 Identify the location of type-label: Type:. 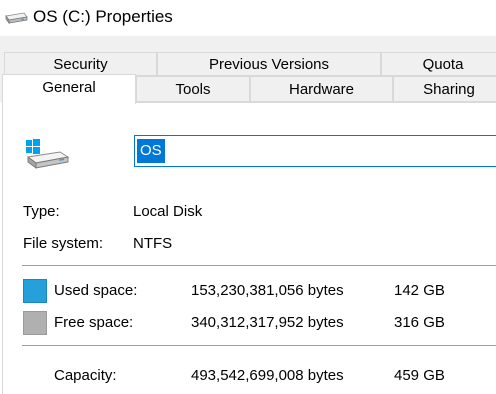
(41, 211).